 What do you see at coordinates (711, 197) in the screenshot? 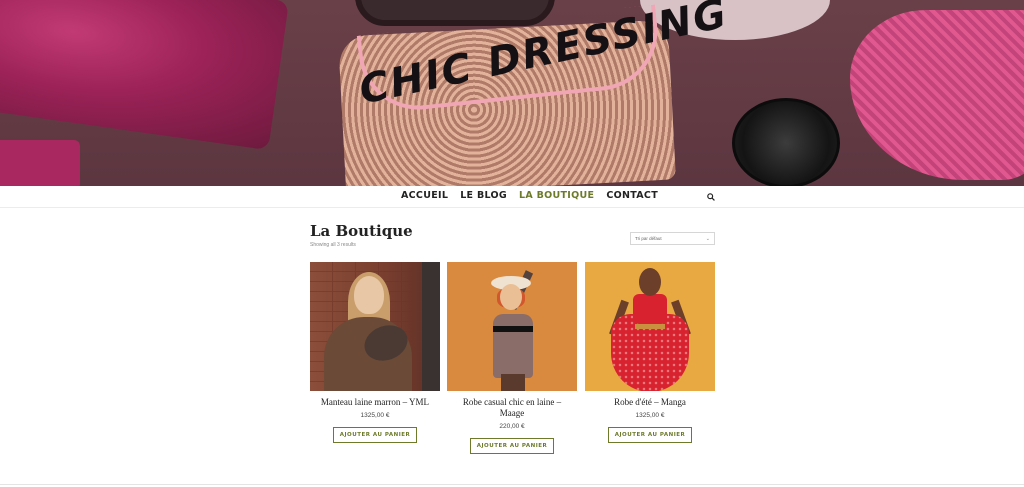
I see `search-icon` at bounding box center [711, 197].